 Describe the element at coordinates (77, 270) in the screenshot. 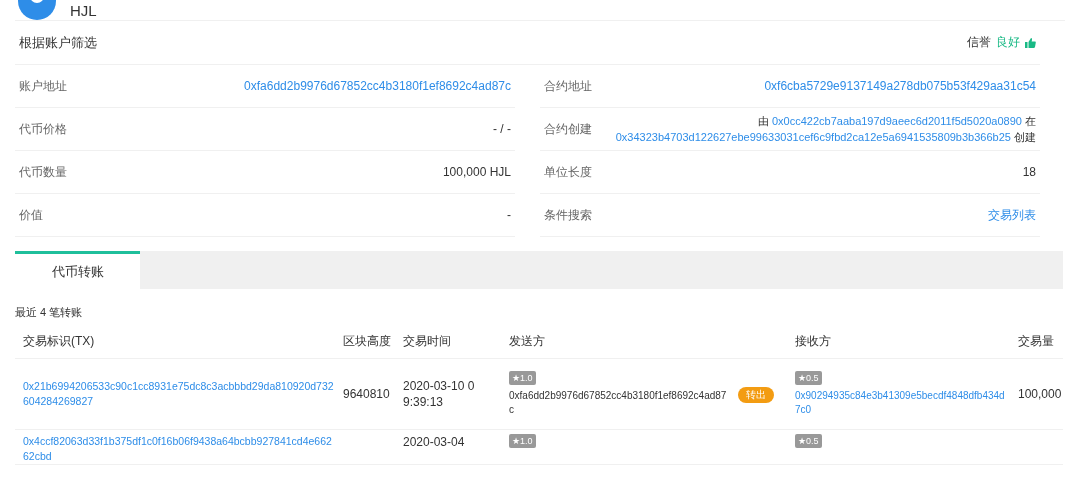

I see `tab: 代币转账` at that location.